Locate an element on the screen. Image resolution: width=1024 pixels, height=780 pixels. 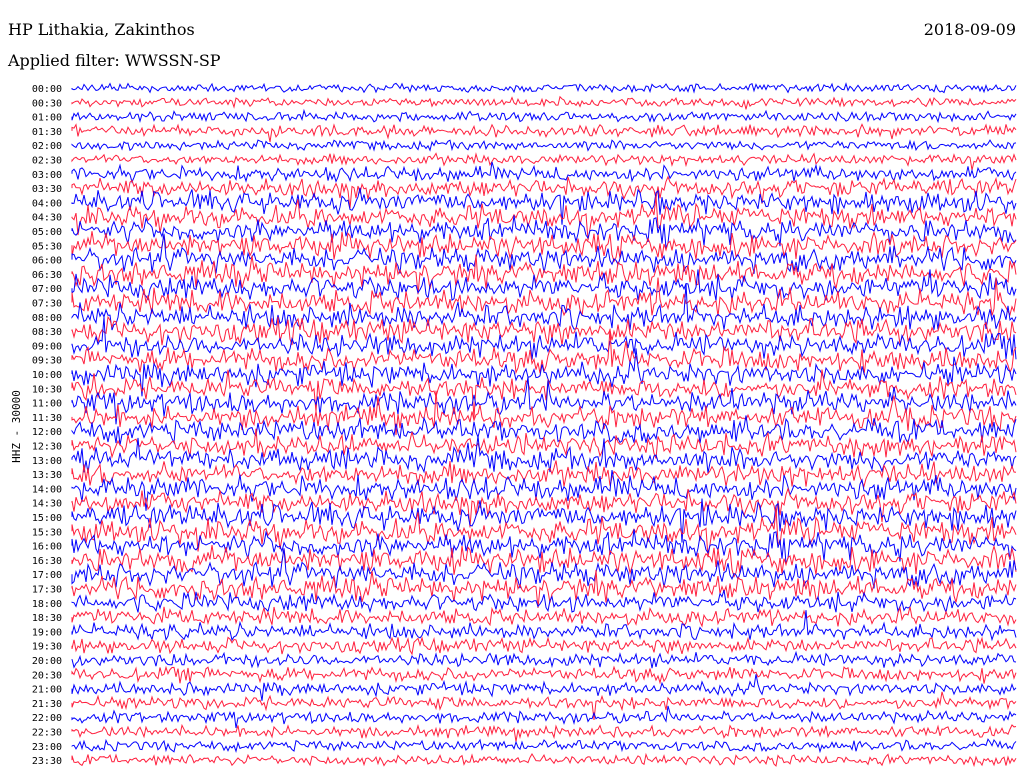
row-time-label: 11:00 is located at coordinates (47, 404).